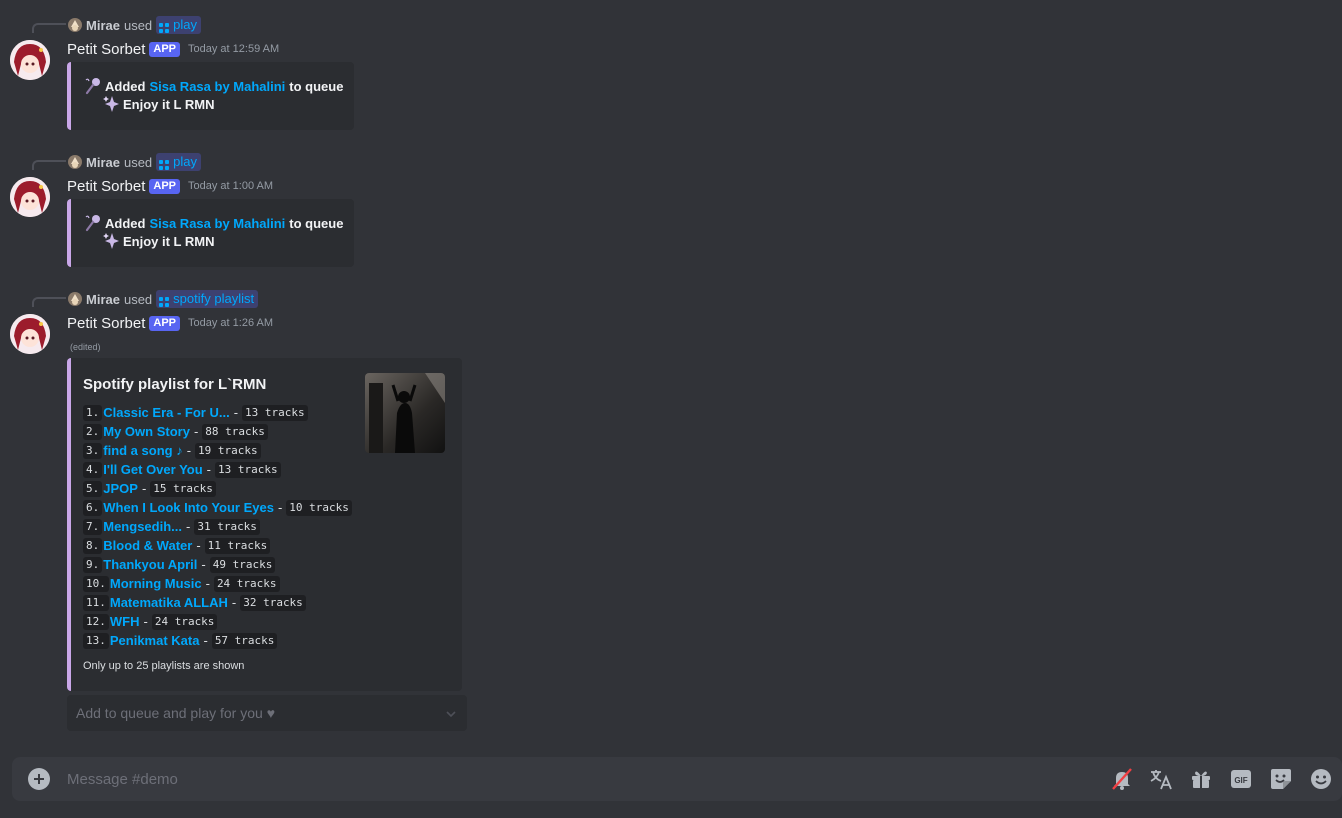 Image resolution: width=1342 pixels, height=818 pixels. Describe the element at coordinates (85, 347) in the screenshot. I see `edited-label: (edited)` at that location.